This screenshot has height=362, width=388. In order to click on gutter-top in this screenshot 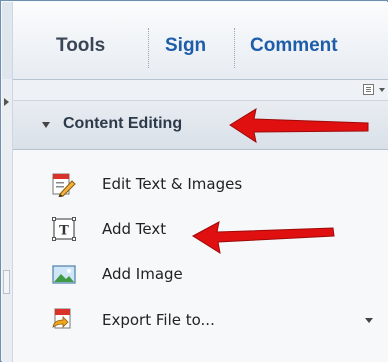, I will do `click(7, 40)`.